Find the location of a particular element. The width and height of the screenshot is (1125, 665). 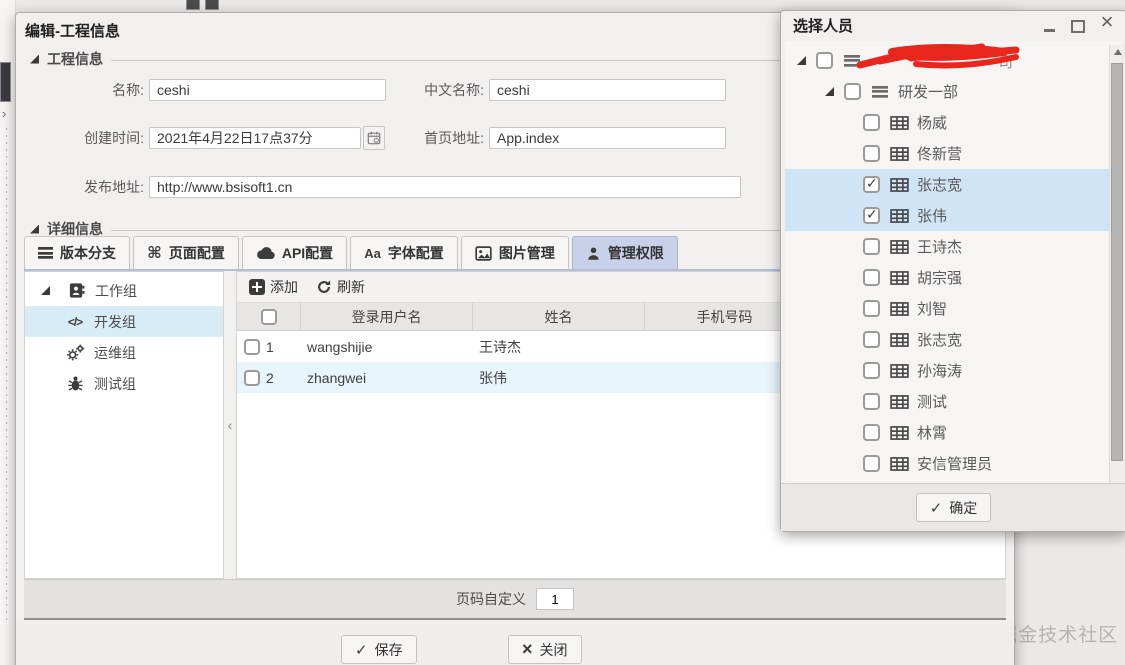

person-tree-item-6: 王诗杰 is located at coordinates (953, 246).